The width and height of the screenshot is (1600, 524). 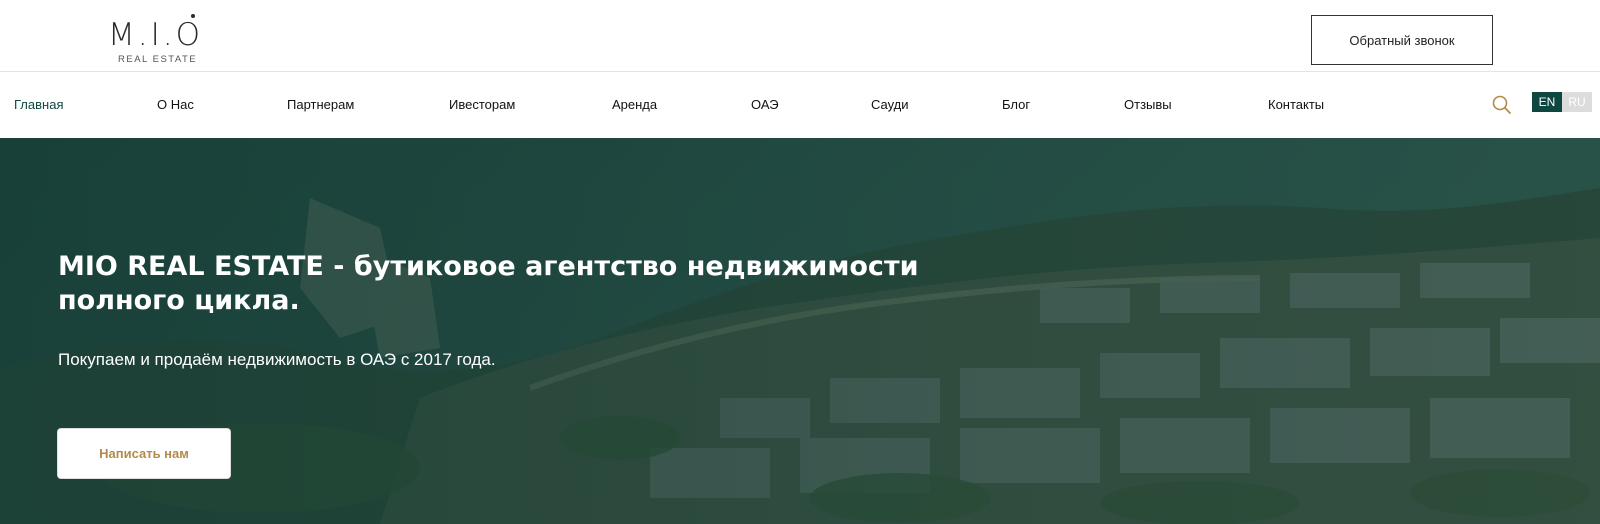 I want to click on nav-item-partners: Партнерам, so click(x=320, y=105).